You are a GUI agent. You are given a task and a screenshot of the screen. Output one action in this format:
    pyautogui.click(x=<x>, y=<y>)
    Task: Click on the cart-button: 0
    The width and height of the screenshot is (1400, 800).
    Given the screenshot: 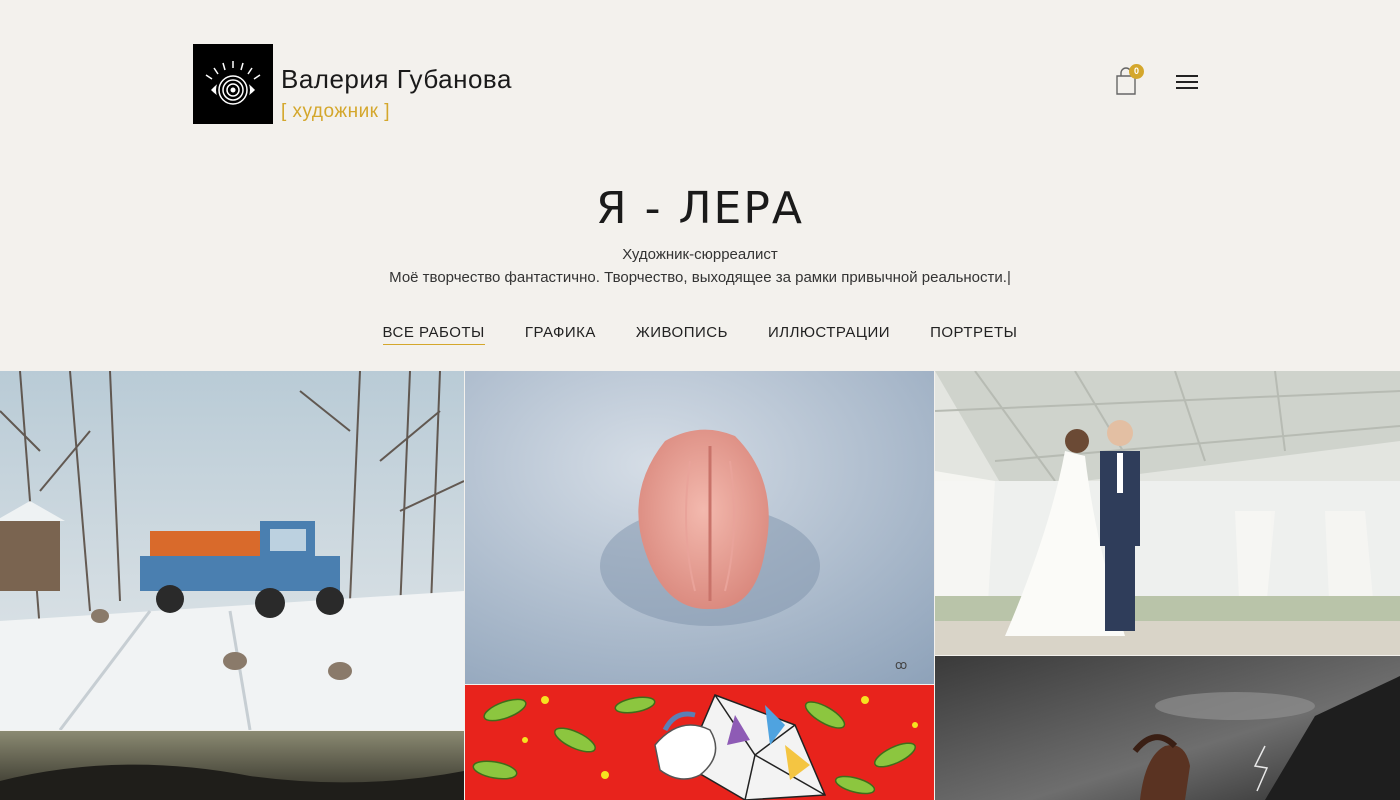 What is the action you would take?
    pyautogui.click(x=1130, y=81)
    